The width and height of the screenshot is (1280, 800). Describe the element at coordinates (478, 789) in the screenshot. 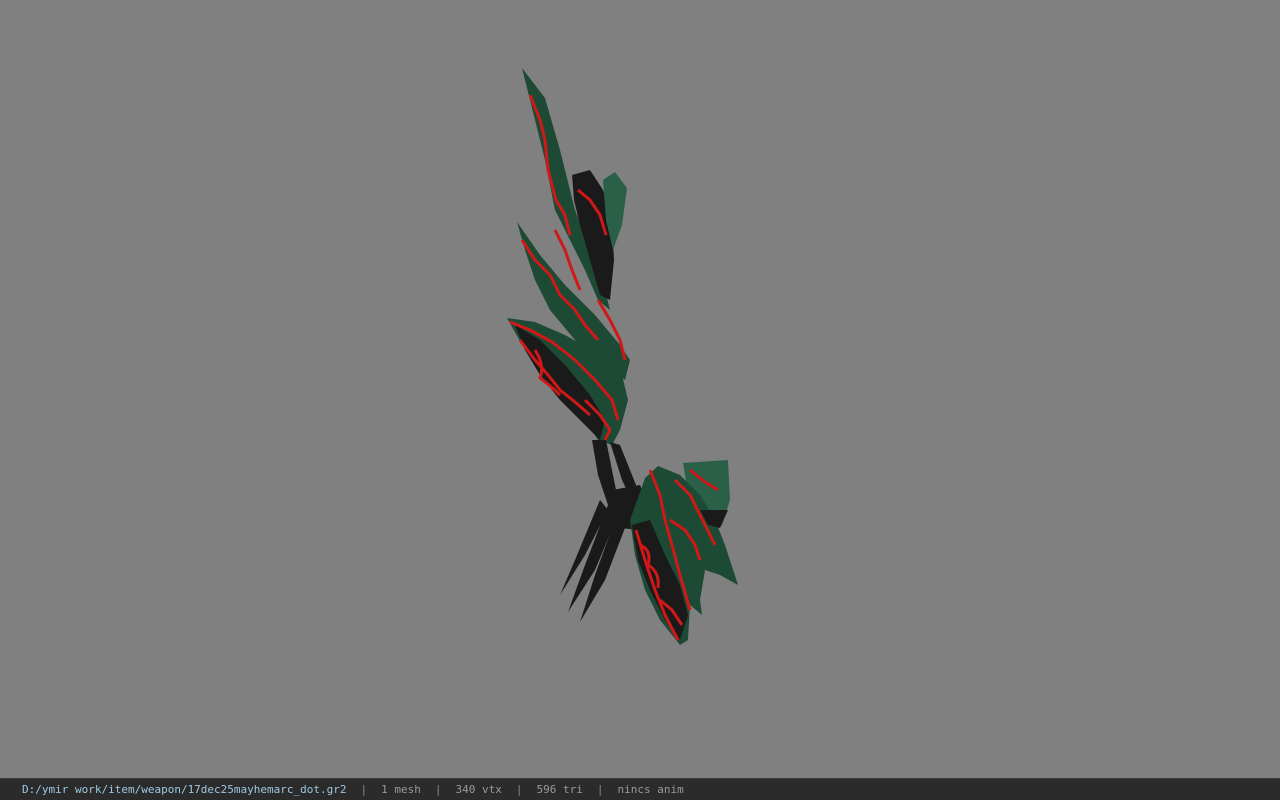

I see `status-vertex-count: 340 vtx` at that location.